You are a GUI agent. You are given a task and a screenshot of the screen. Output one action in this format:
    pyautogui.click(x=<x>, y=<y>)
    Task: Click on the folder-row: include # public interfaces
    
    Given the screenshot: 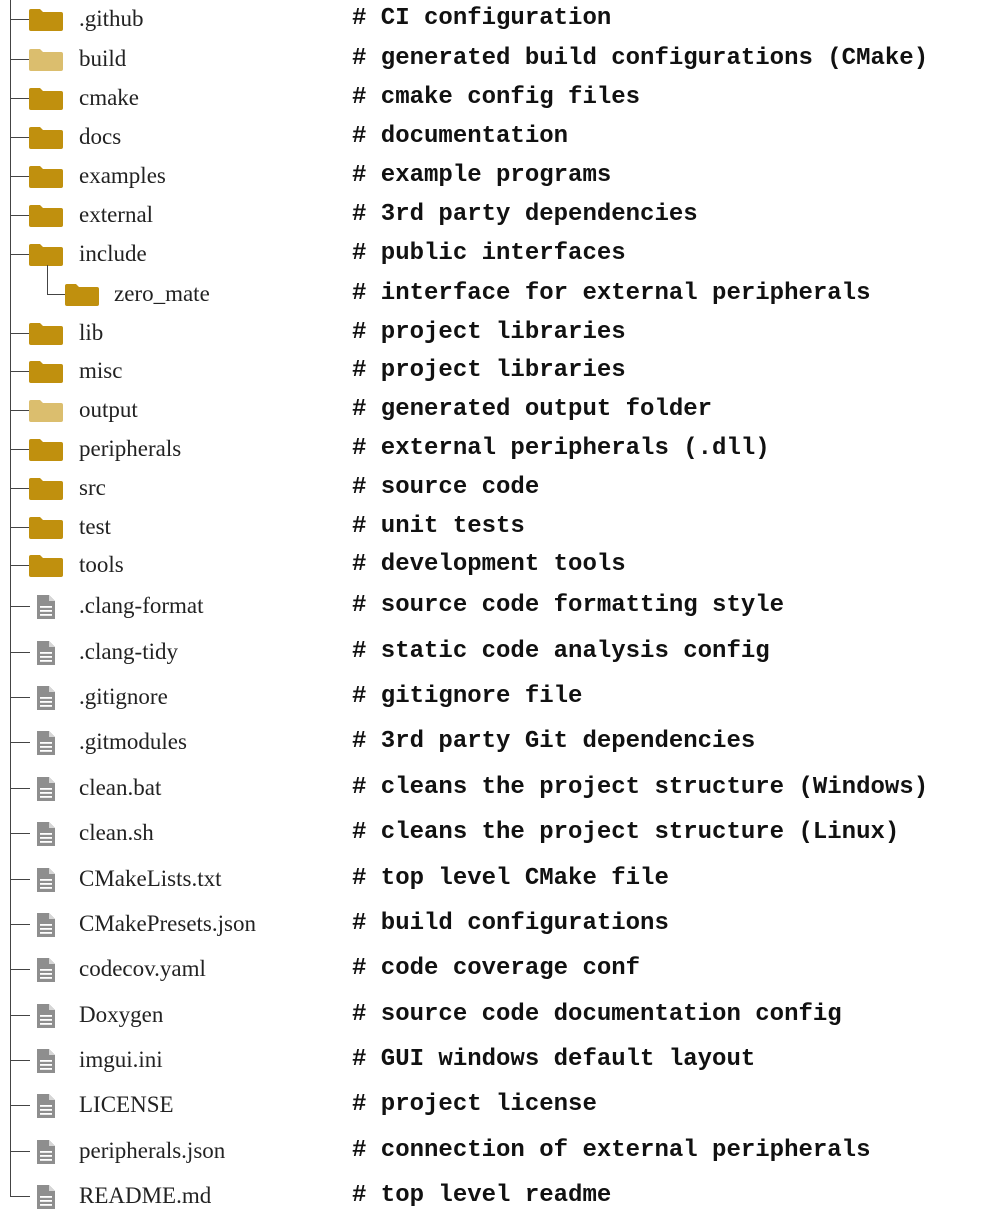 What is the action you would take?
    pyautogui.click(x=497, y=254)
    